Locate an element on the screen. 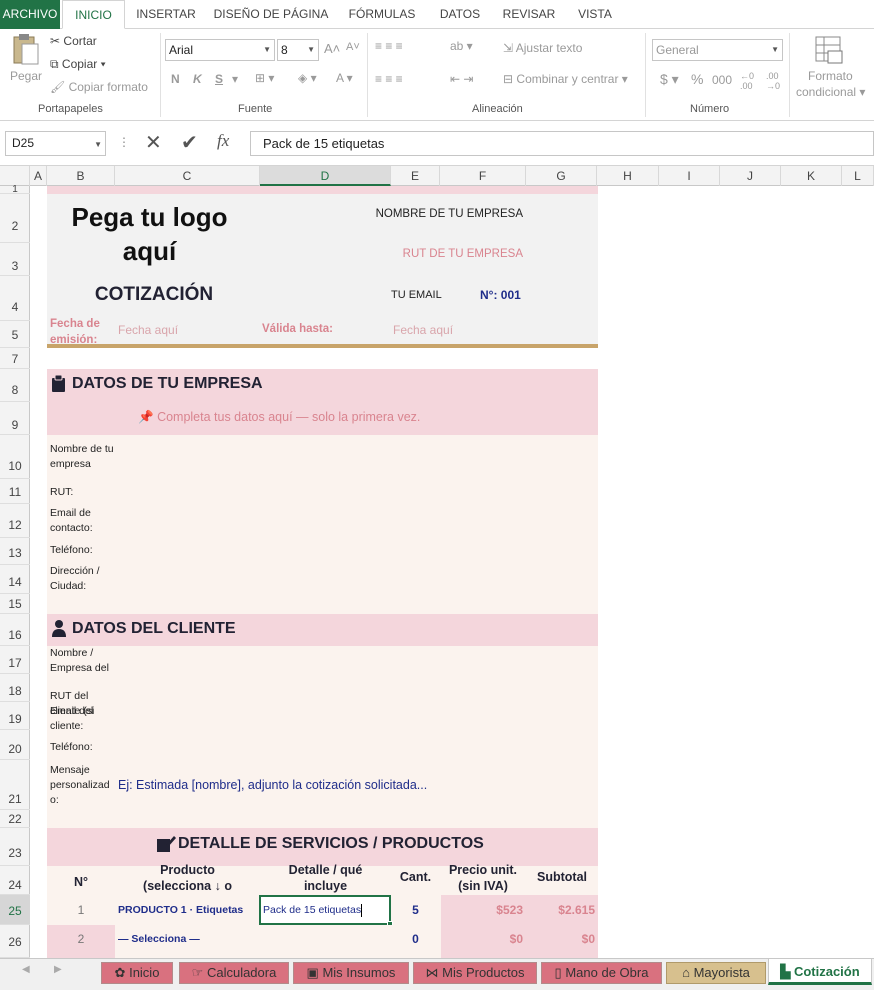 This screenshot has width=874, height=990. thousands-button: 000 is located at coordinates (722, 80).